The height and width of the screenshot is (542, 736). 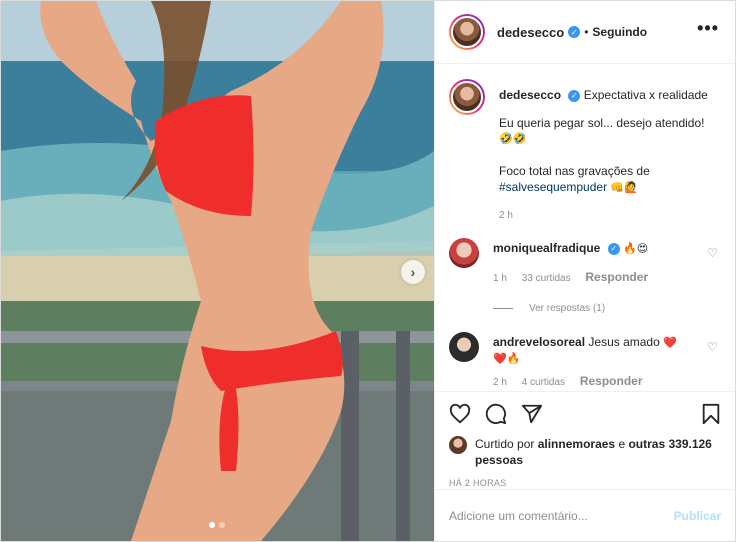 What do you see at coordinates (636, 248) in the screenshot?
I see `comment-text: 🔥😍` at bounding box center [636, 248].